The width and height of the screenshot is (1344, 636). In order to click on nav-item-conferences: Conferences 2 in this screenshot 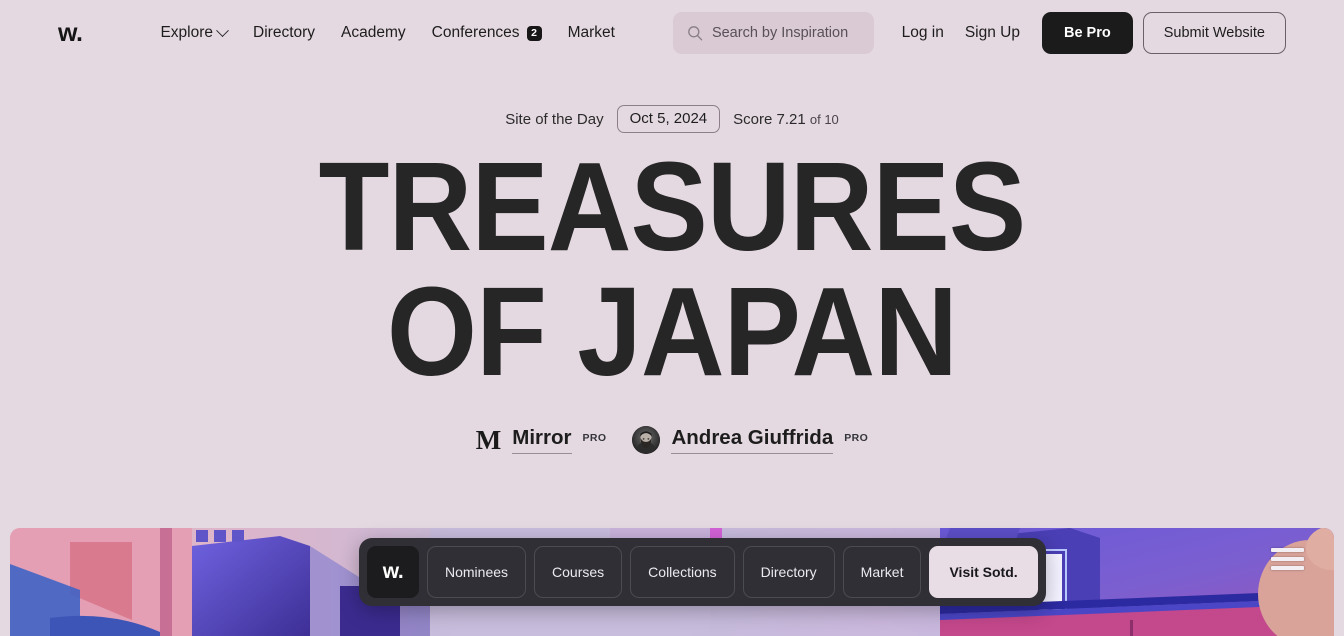, I will do `click(487, 33)`.